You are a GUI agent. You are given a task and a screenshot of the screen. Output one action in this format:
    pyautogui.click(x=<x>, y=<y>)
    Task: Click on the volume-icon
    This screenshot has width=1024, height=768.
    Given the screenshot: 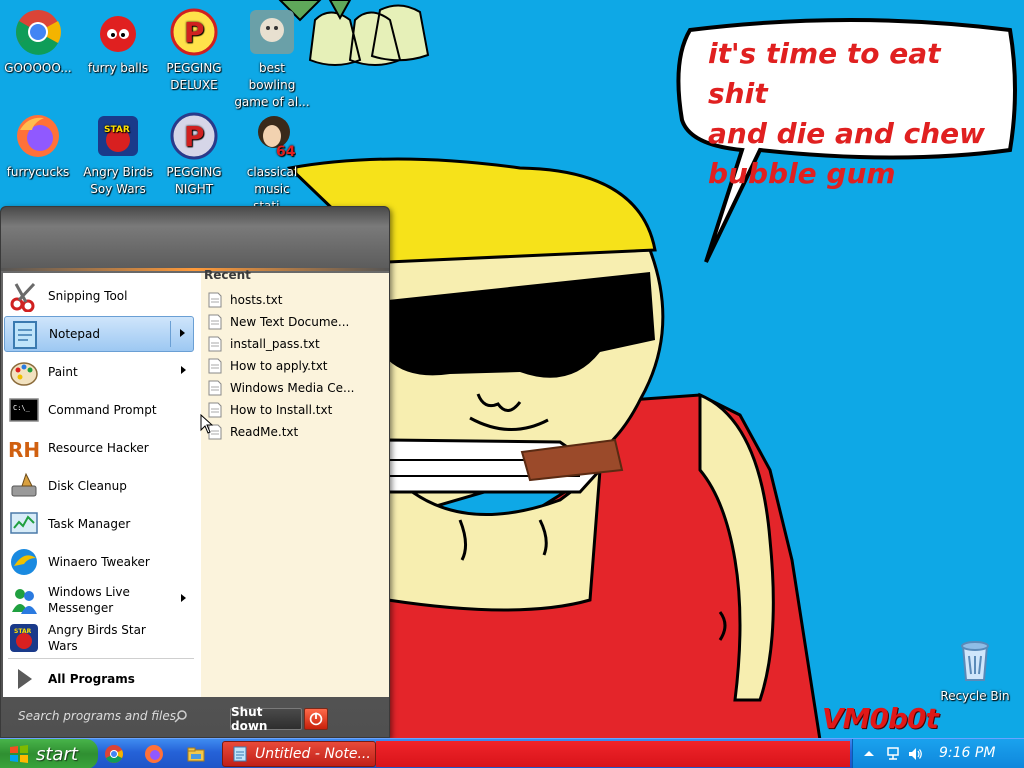 What is the action you would take?
    pyautogui.click(x=915, y=754)
    